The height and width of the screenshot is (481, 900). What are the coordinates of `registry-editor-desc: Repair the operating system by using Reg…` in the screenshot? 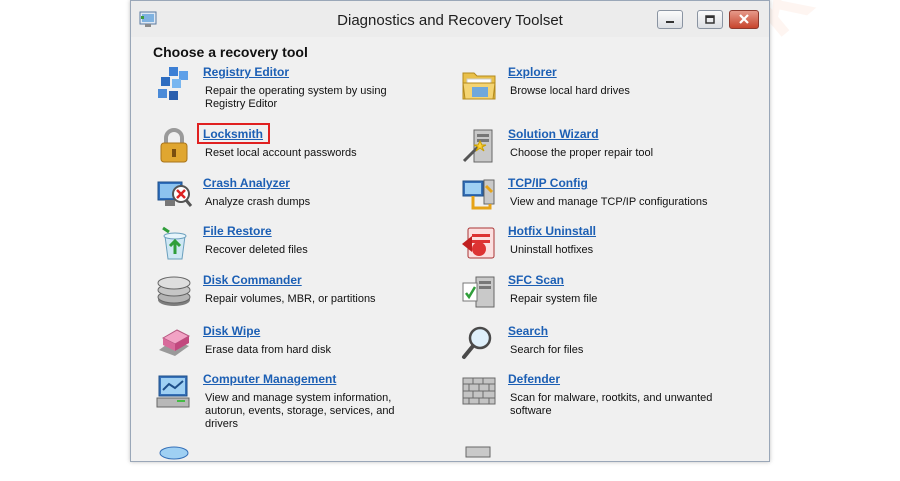 It's located at (296, 97).